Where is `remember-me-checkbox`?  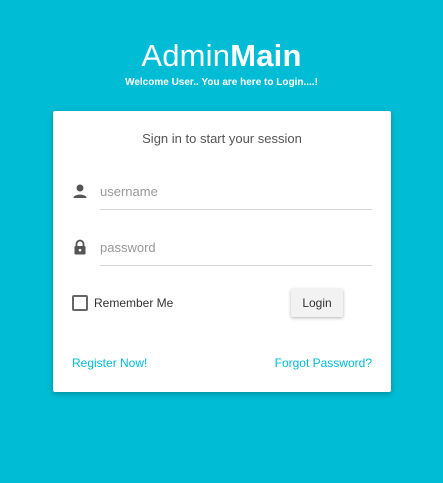
remember-me-checkbox is located at coordinates (80, 303).